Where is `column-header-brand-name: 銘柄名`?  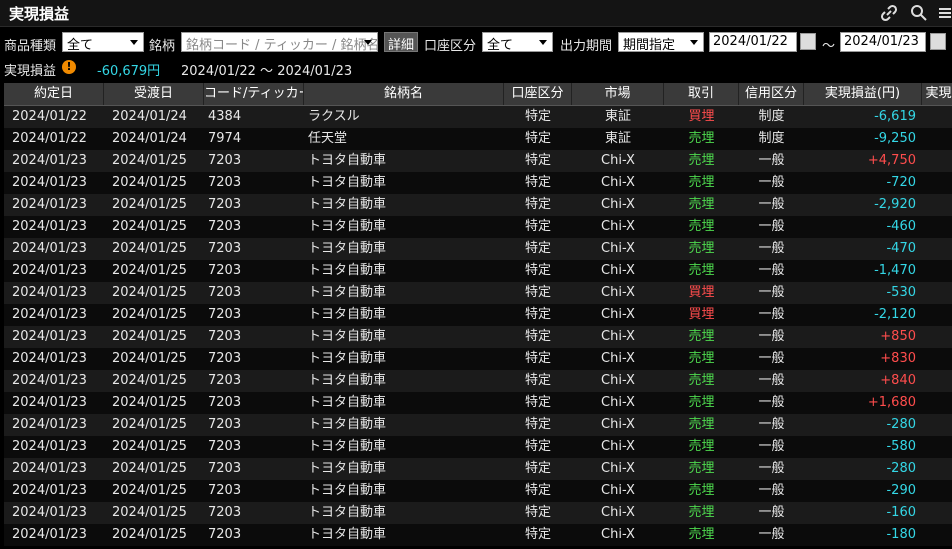 column-header-brand-name: 銘柄名 is located at coordinates (404, 94).